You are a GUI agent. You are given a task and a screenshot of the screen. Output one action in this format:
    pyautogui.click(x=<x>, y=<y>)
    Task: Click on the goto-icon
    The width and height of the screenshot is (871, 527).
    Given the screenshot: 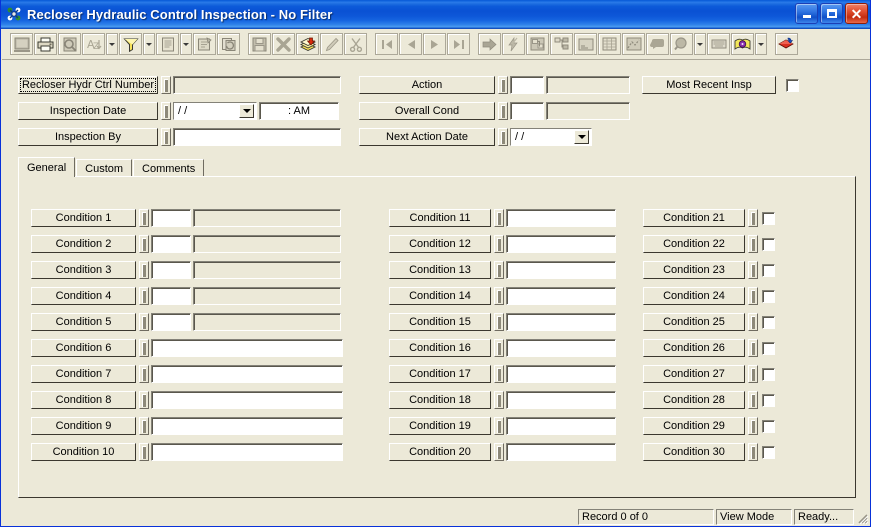 What is the action you would take?
    pyautogui.click(x=489, y=44)
    